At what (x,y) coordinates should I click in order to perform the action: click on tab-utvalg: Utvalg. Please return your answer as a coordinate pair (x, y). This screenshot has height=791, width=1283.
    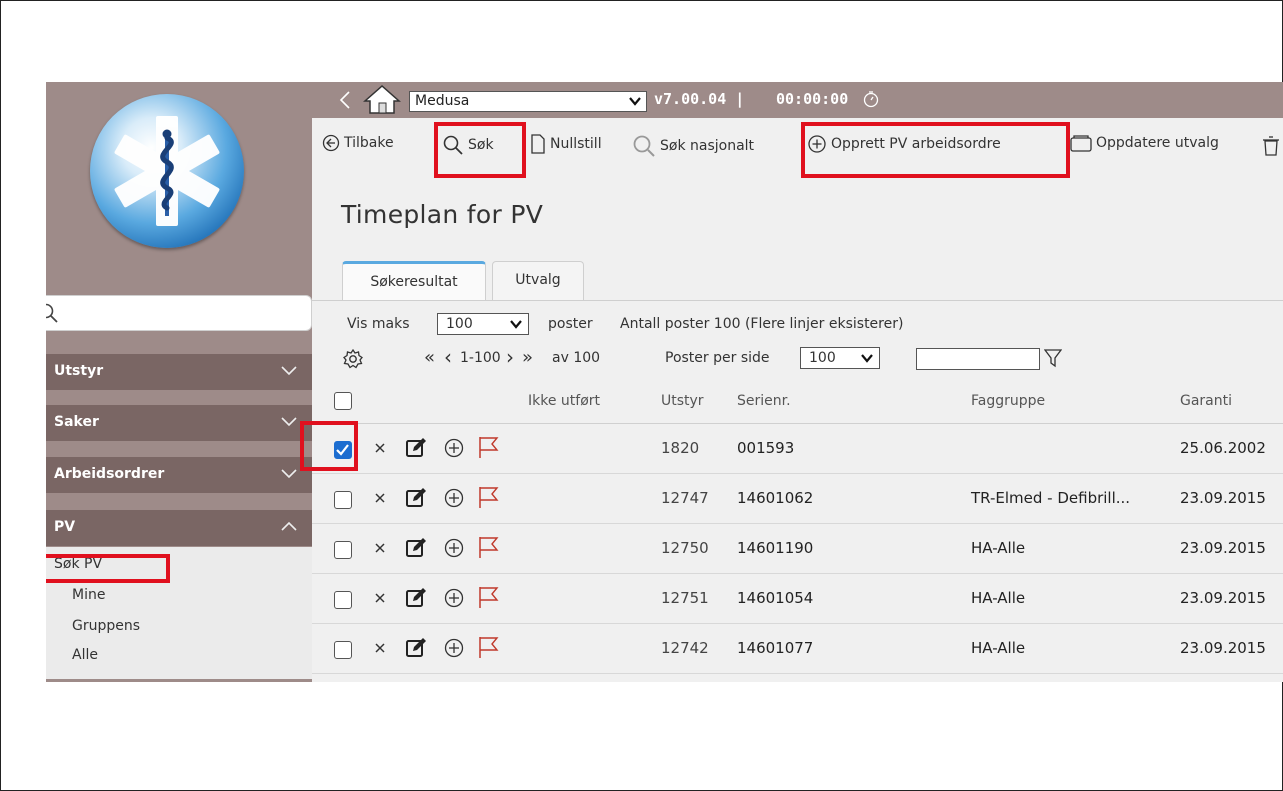
    Looking at the image, I should click on (538, 280).